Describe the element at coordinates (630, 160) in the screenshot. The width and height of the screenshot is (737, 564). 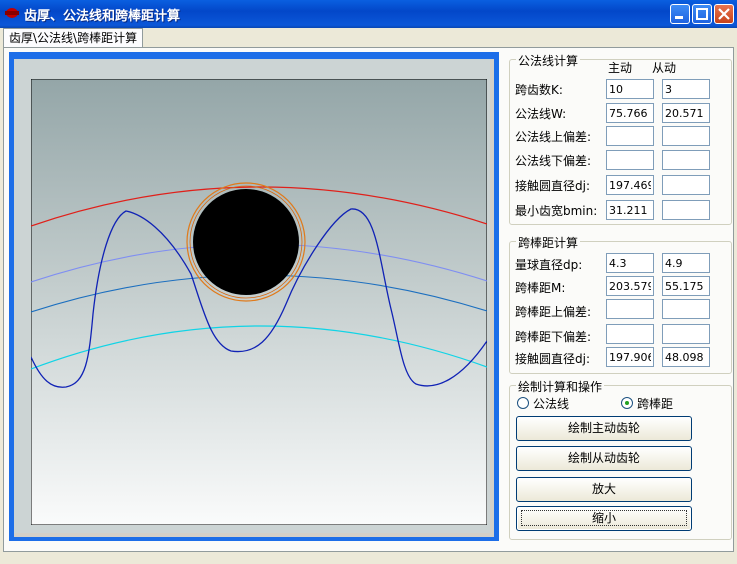
I see `w-lower-dev-driving-field` at that location.